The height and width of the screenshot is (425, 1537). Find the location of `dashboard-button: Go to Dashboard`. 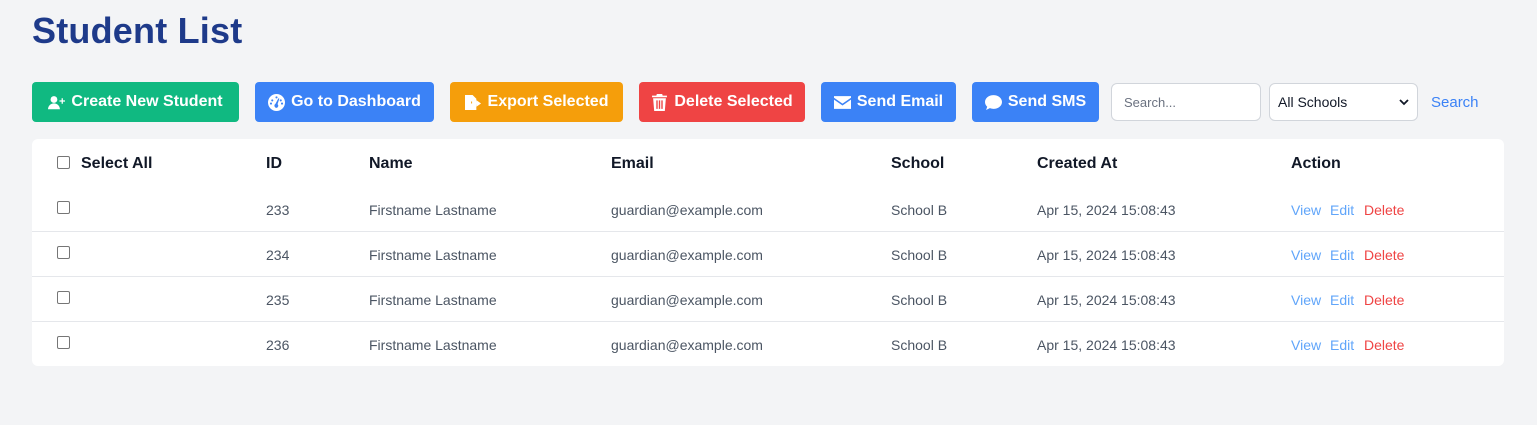

dashboard-button: Go to Dashboard is located at coordinates (344, 102).